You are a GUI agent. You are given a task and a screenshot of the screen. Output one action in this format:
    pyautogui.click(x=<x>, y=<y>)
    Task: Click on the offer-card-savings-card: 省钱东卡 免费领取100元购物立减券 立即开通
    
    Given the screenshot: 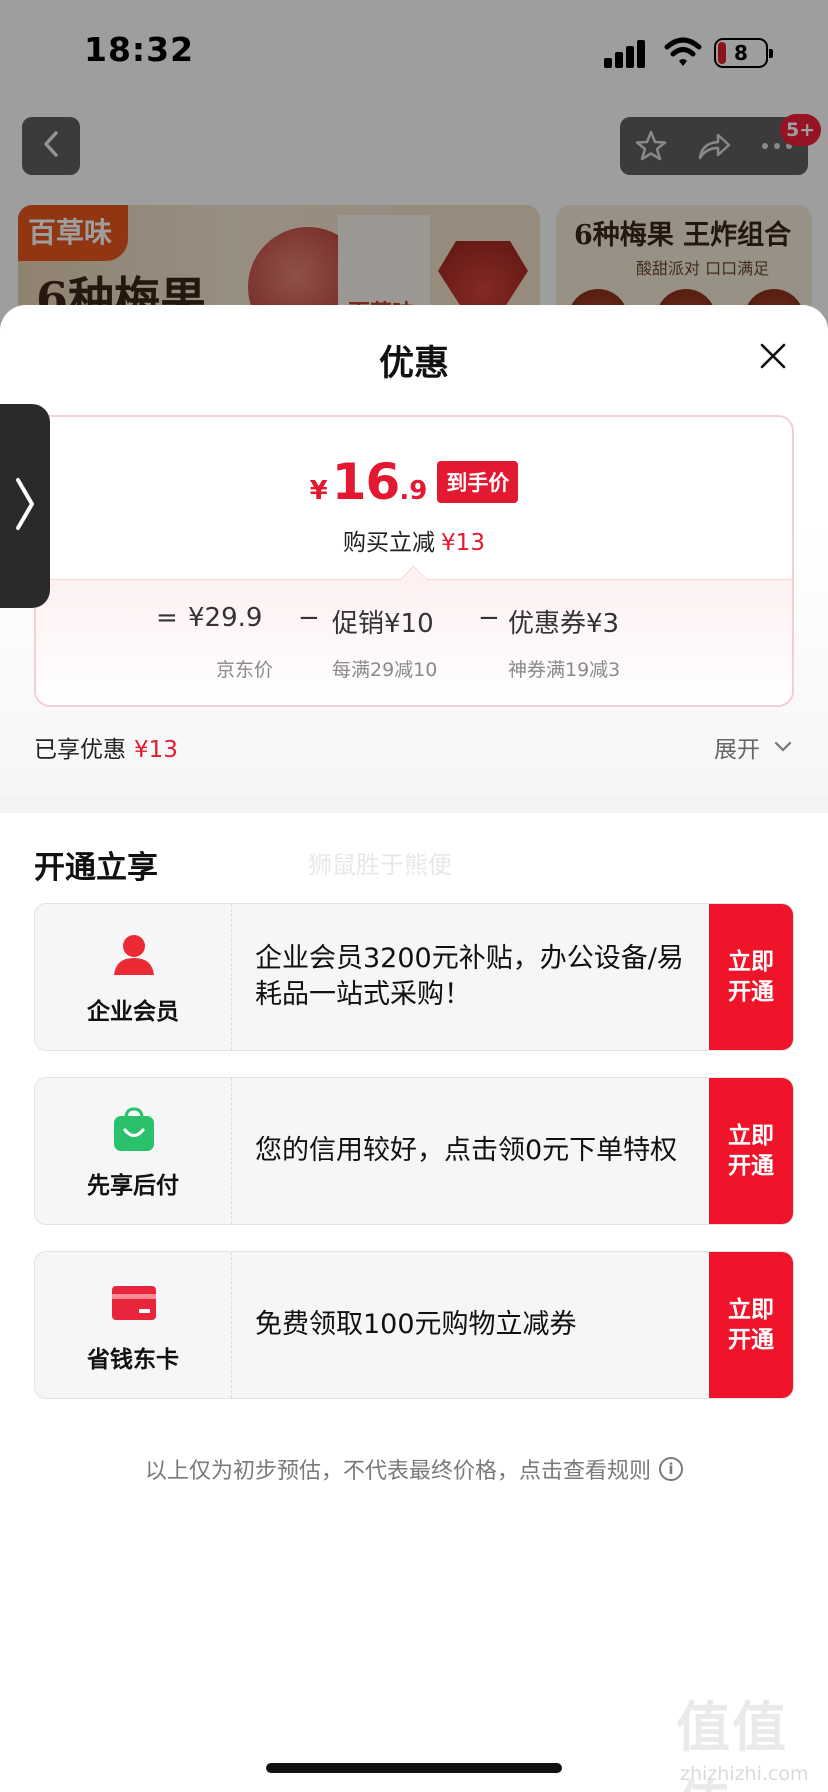 What is the action you would take?
    pyautogui.click(x=414, y=1325)
    